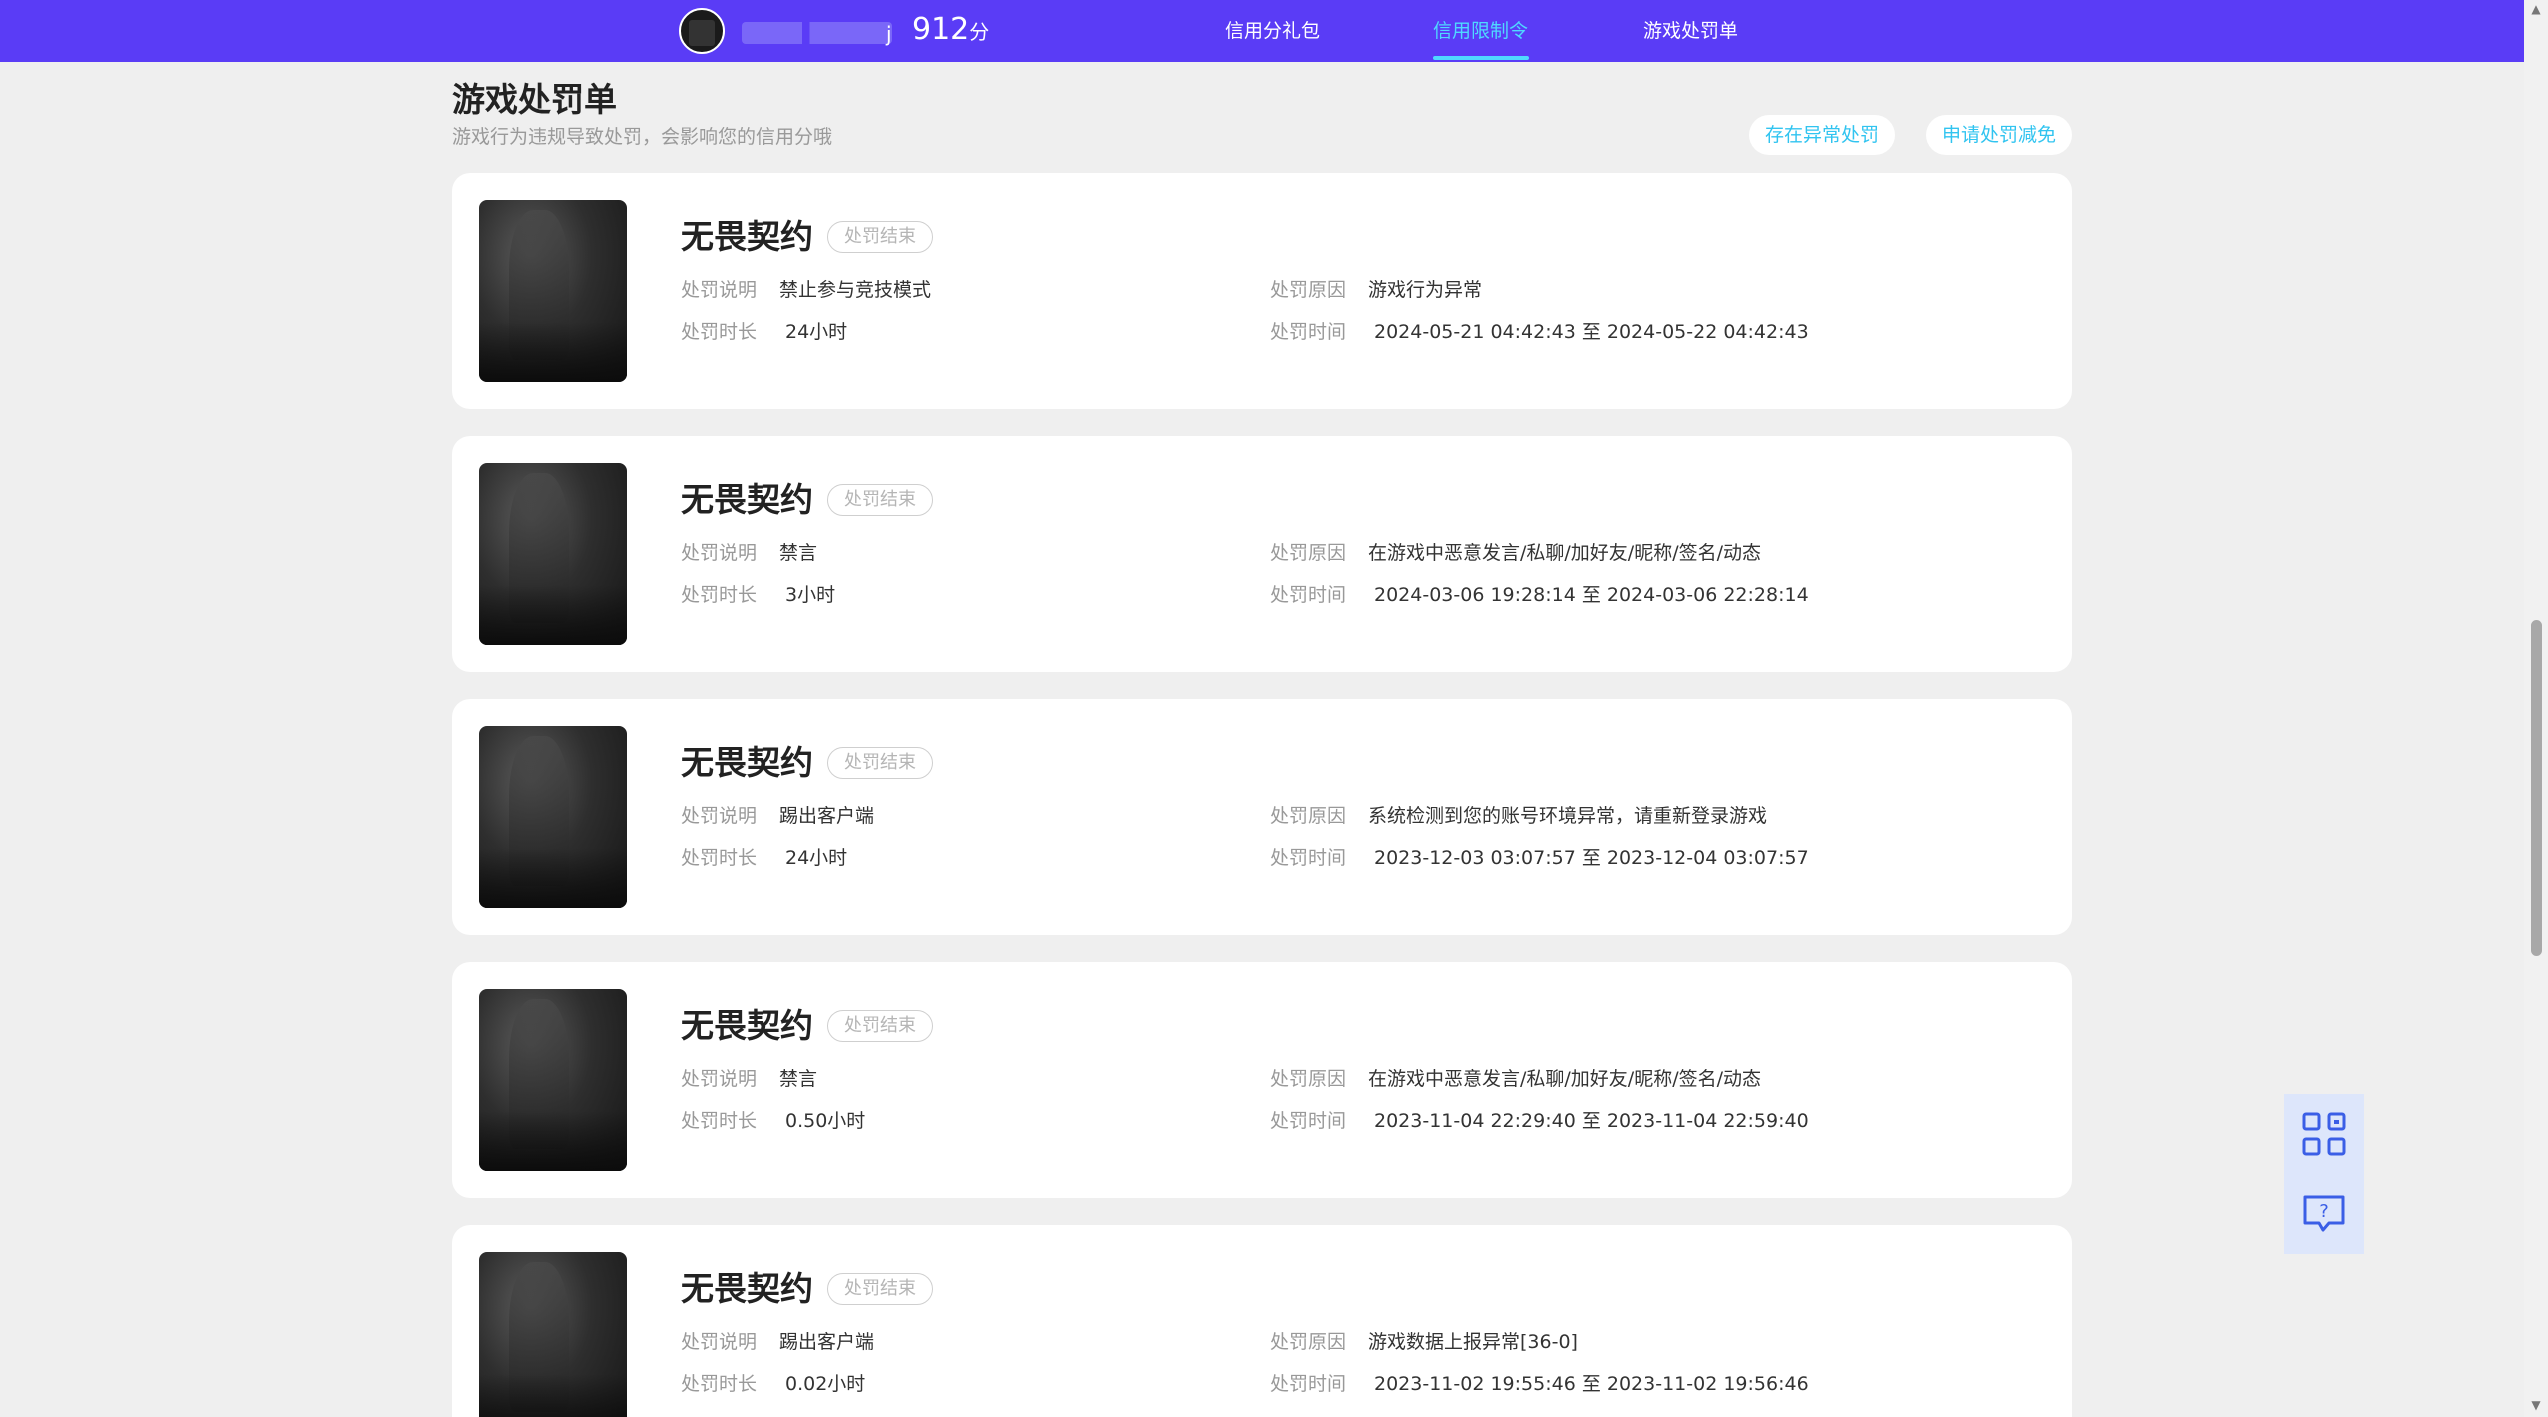  What do you see at coordinates (1272, 31) in the screenshot?
I see `nav-credit-gift: 信用分礼包` at bounding box center [1272, 31].